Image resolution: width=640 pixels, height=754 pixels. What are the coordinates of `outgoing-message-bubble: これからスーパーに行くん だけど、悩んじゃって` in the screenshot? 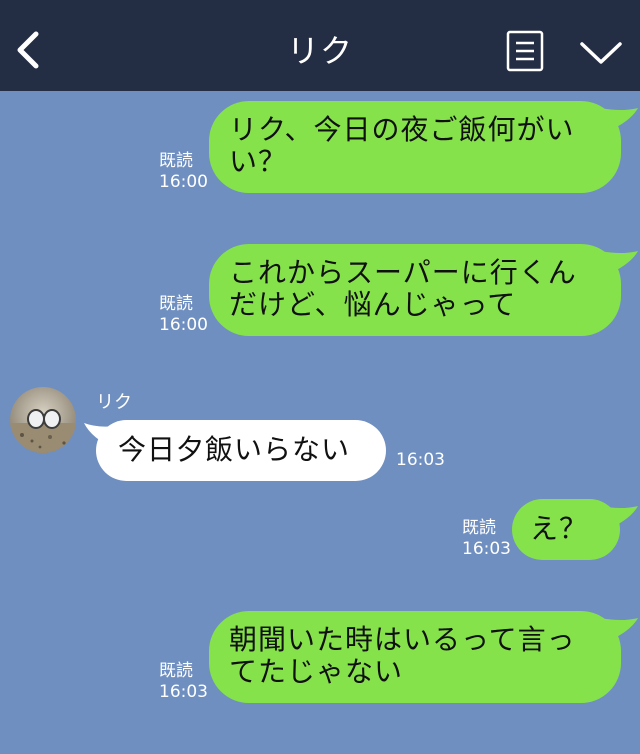 It's located at (415, 290).